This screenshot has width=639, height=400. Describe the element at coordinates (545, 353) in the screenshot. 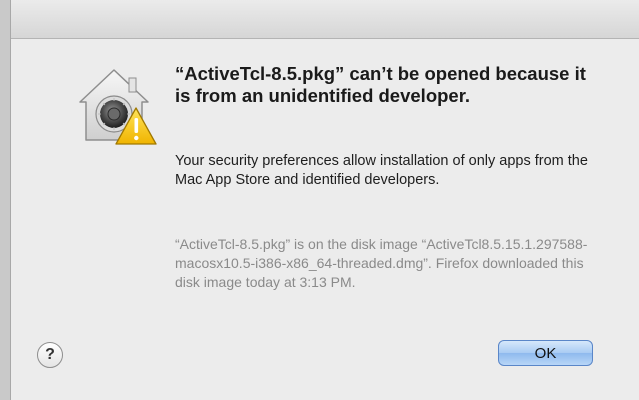

I see `ok-button: OK` at that location.